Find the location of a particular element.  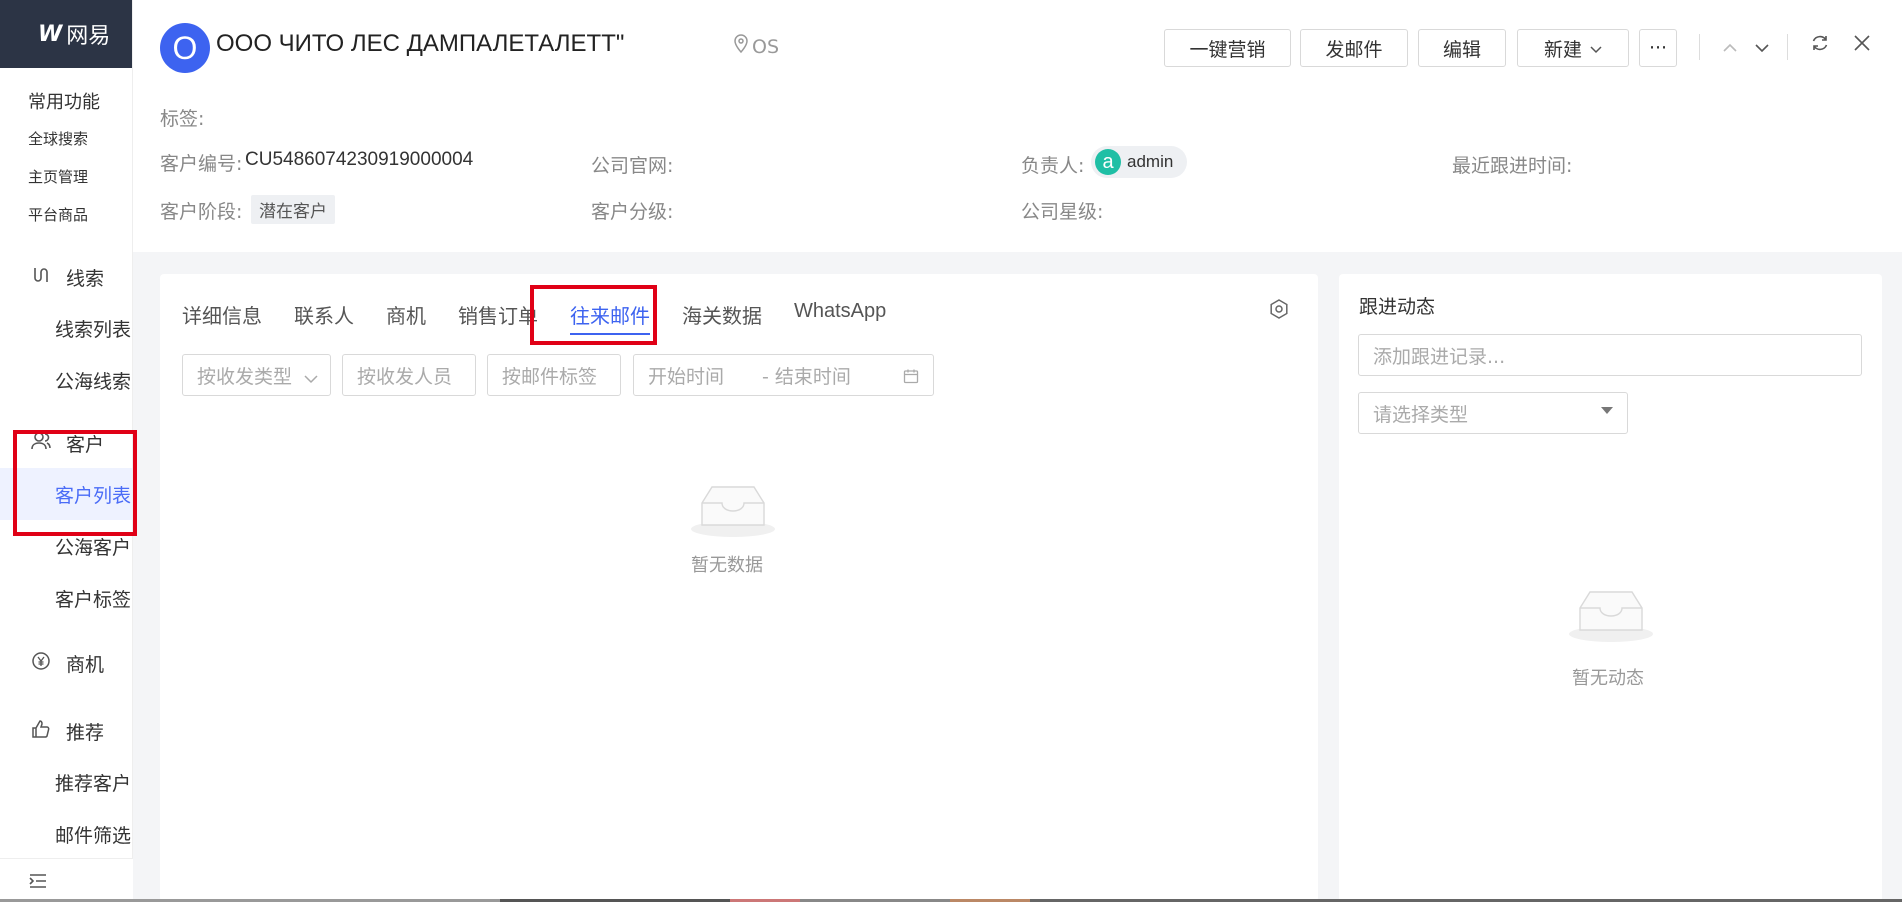

last-follow-label: 最近跟进时间: is located at coordinates (1512, 166).